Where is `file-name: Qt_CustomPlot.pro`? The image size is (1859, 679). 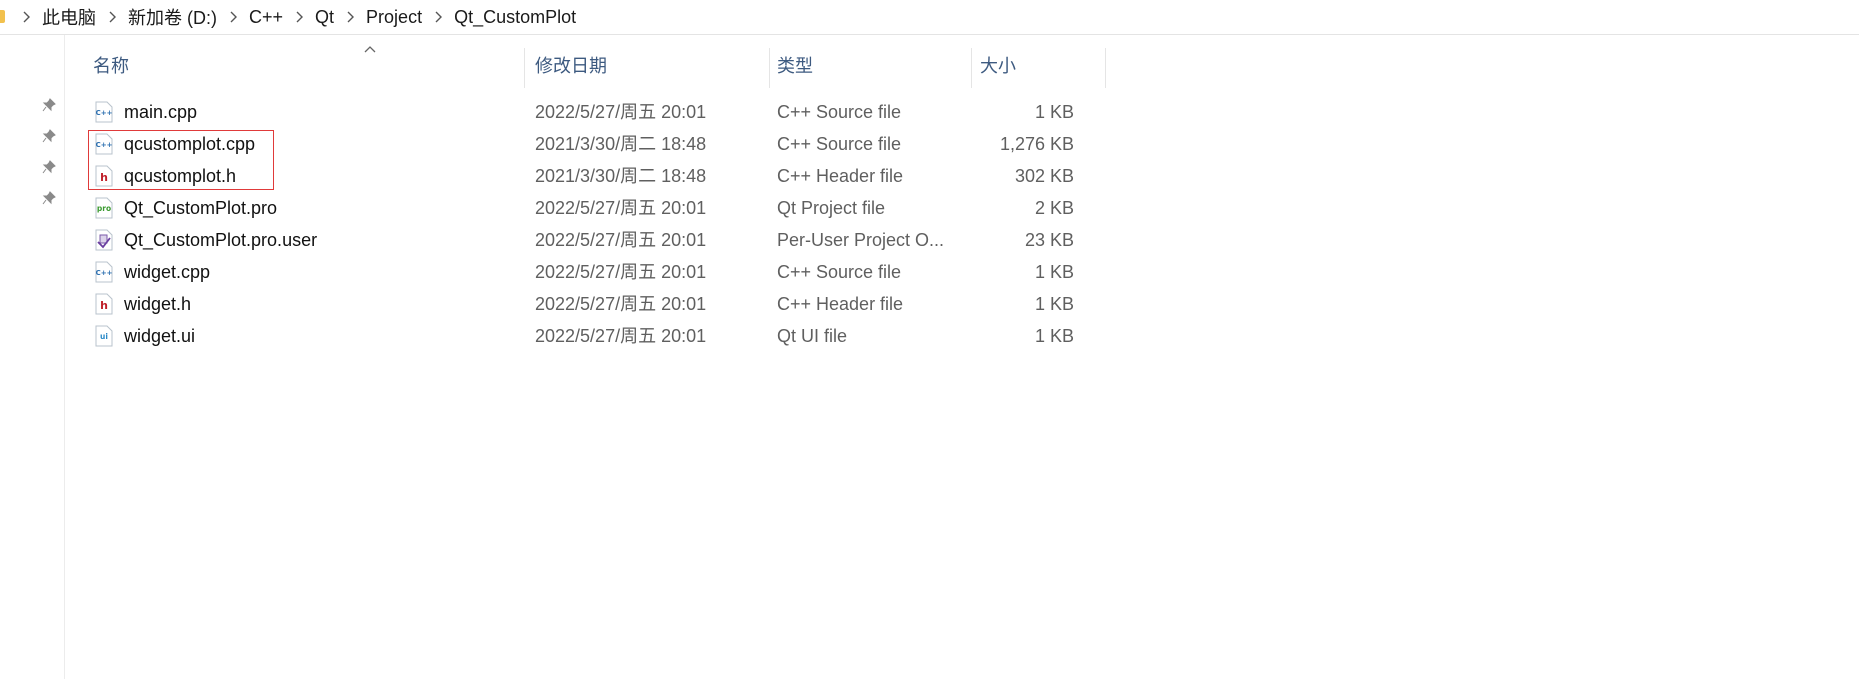
file-name: Qt_CustomPlot.pro is located at coordinates (200, 208).